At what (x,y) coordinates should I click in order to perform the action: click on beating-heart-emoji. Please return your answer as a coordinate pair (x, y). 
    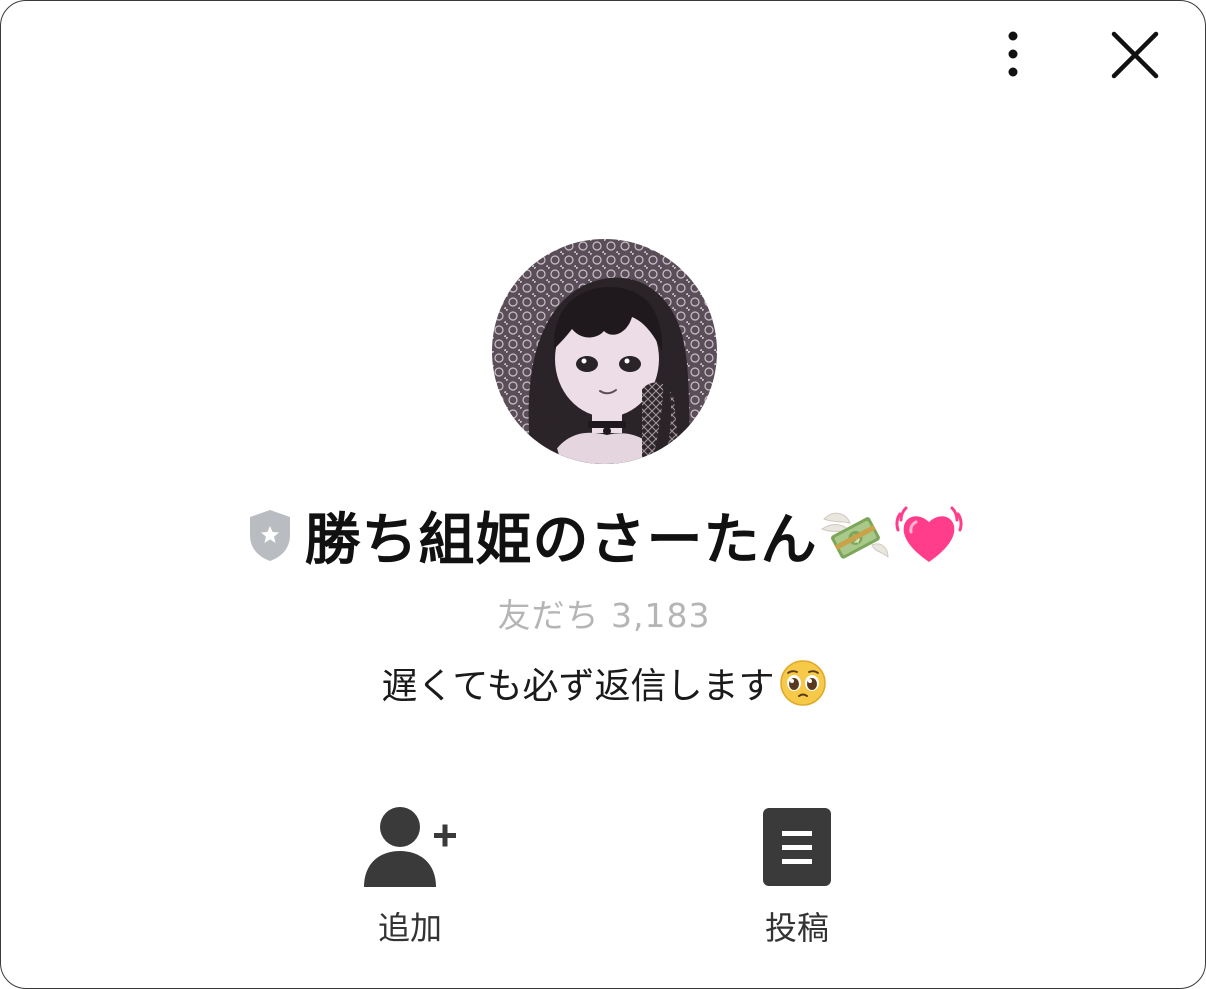
    Looking at the image, I should click on (928, 534).